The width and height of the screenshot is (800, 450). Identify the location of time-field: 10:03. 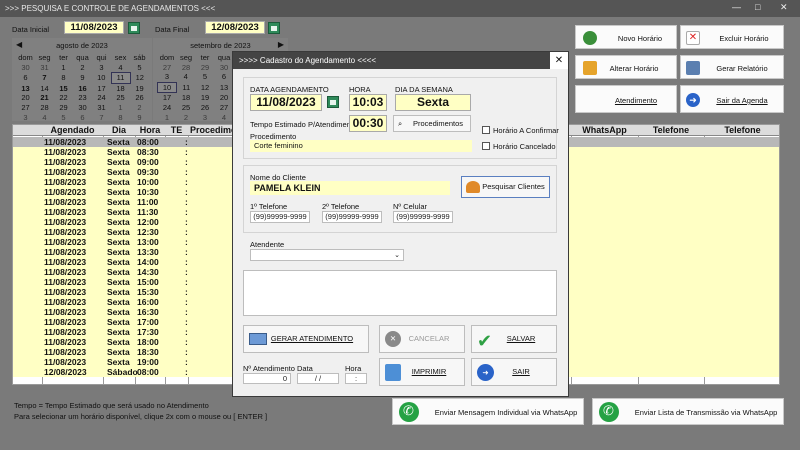
(368, 102).